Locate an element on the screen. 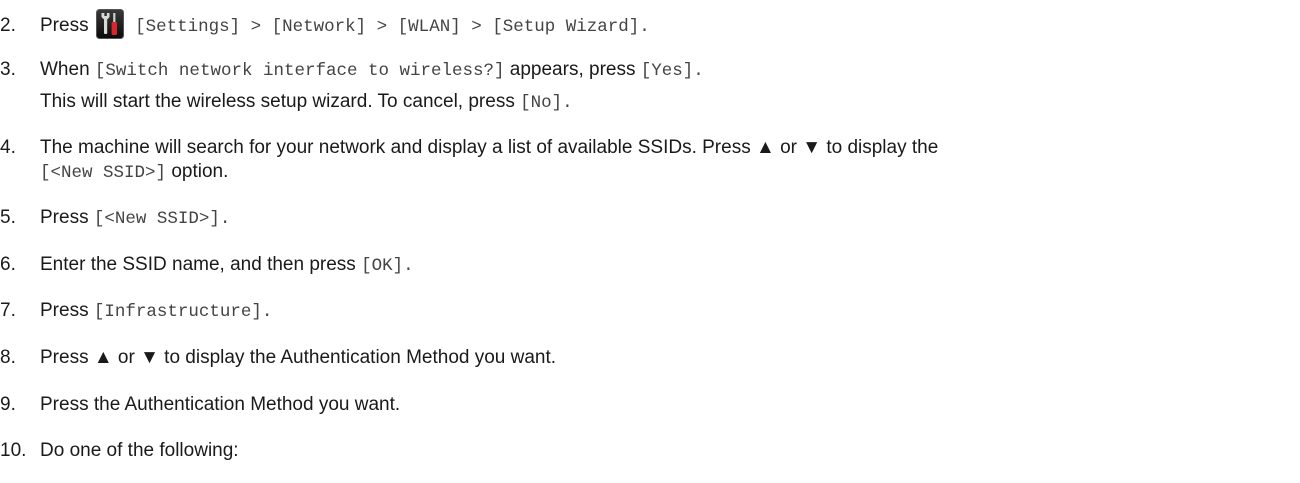  yes-code: [Yes]. is located at coordinates (672, 71).